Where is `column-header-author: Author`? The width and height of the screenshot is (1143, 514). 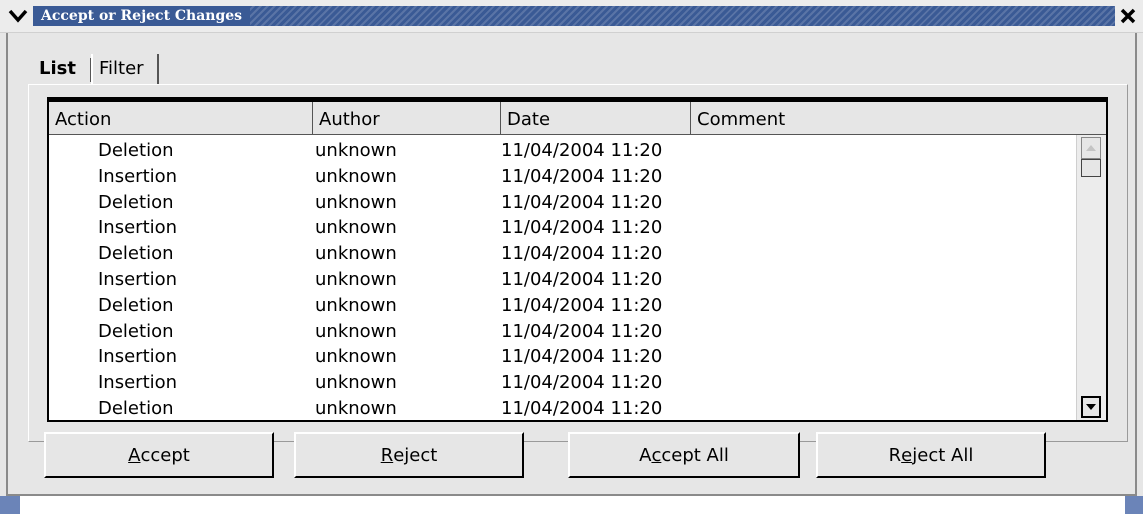 column-header-author: Author is located at coordinates (407, 118).